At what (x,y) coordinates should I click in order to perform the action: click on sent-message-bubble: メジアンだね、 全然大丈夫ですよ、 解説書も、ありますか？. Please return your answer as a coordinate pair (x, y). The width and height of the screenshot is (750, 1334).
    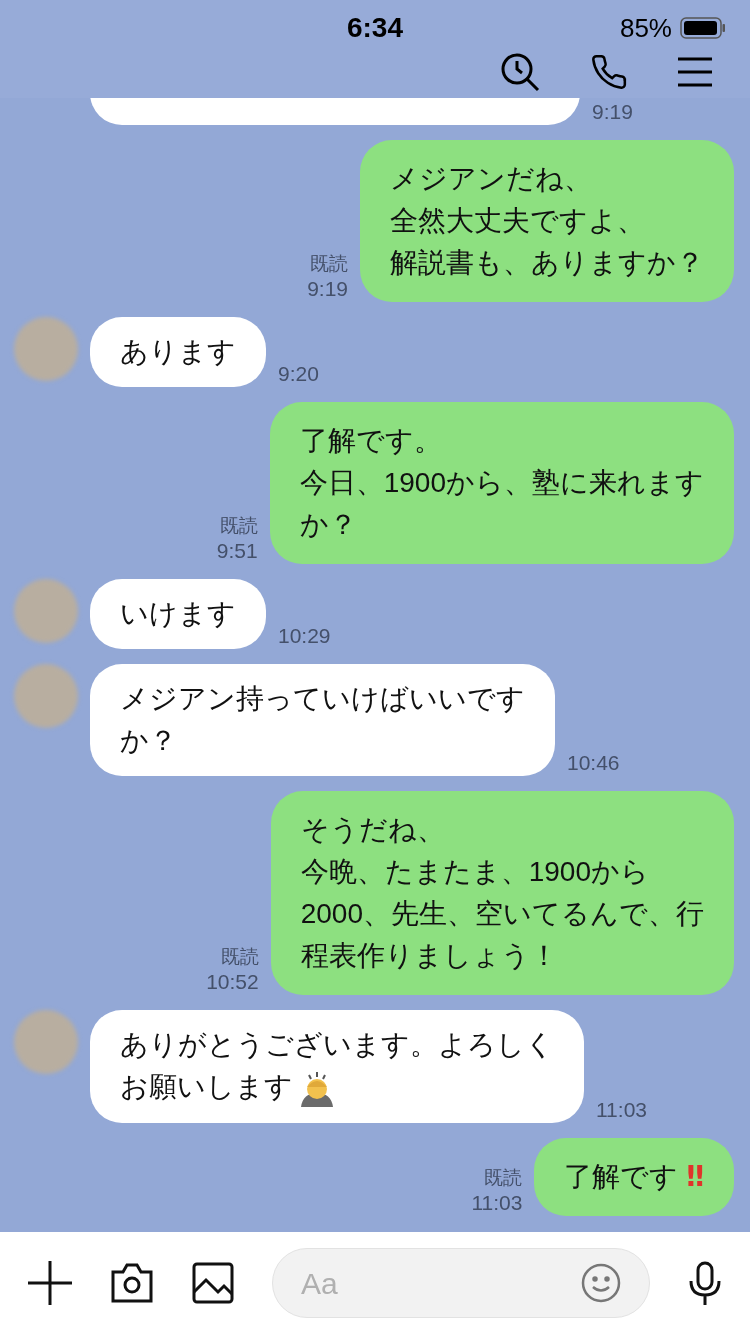
    Looking at the image, I should click on (547, 221).